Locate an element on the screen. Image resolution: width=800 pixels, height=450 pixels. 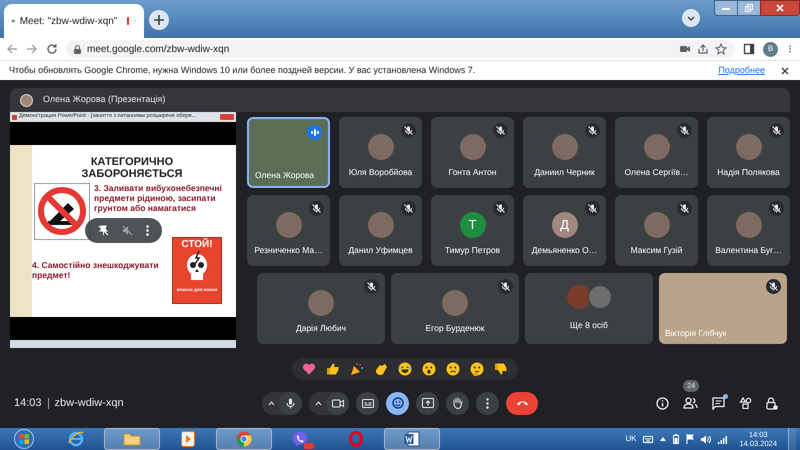
participant-tile: Даниил Черник is located at coordinates (564, 152).